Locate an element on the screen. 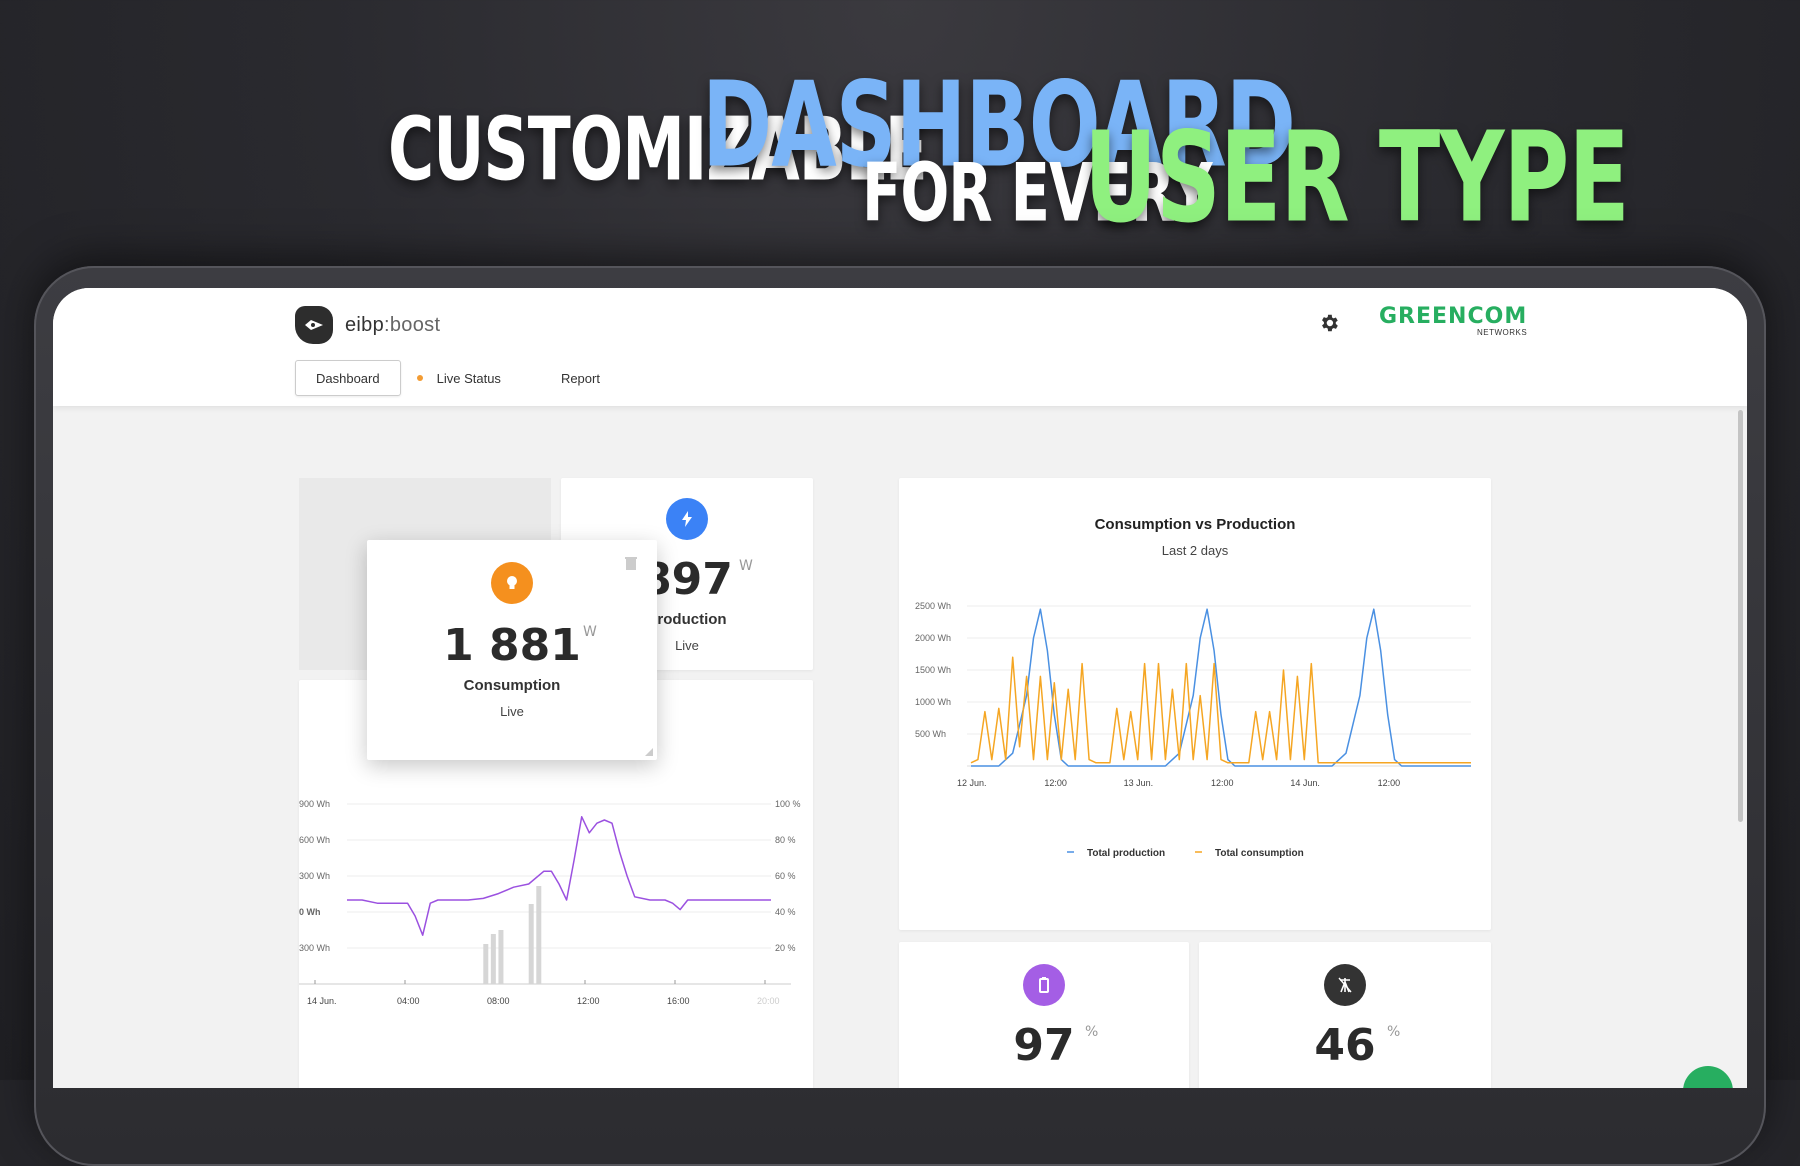  battery-x-tick: 14 Jun. is located at coordinates (322, 1001).